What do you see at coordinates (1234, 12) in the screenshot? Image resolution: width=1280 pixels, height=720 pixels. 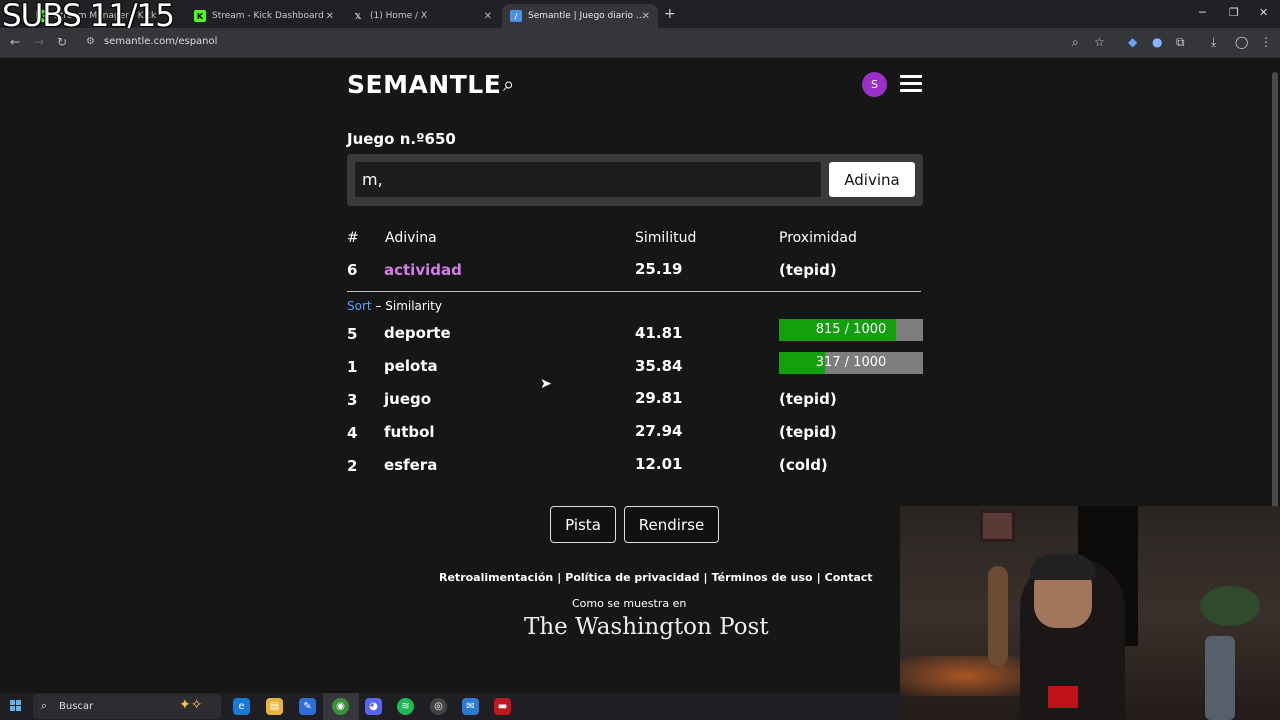 I see `restore-icon: ❐` at bounding box center [1234, 12].